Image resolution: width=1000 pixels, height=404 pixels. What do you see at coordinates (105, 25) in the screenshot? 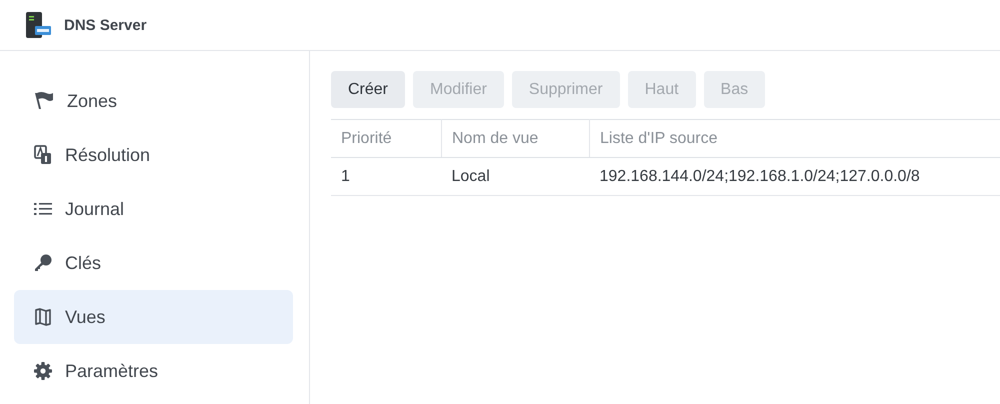
I see `window-title: DNS Server` at bounding box center [105, 25].